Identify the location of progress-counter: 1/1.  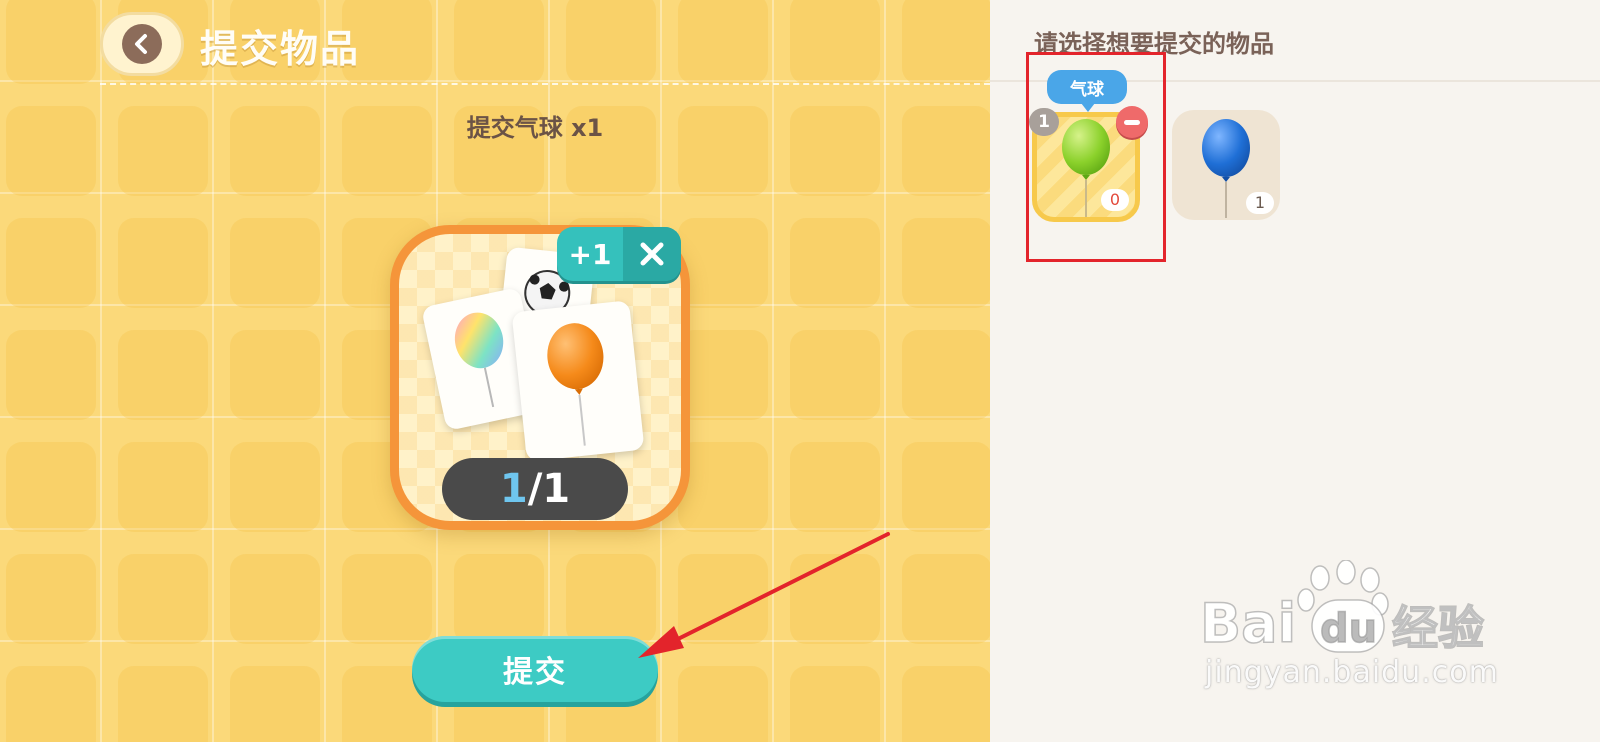
(535, 489).